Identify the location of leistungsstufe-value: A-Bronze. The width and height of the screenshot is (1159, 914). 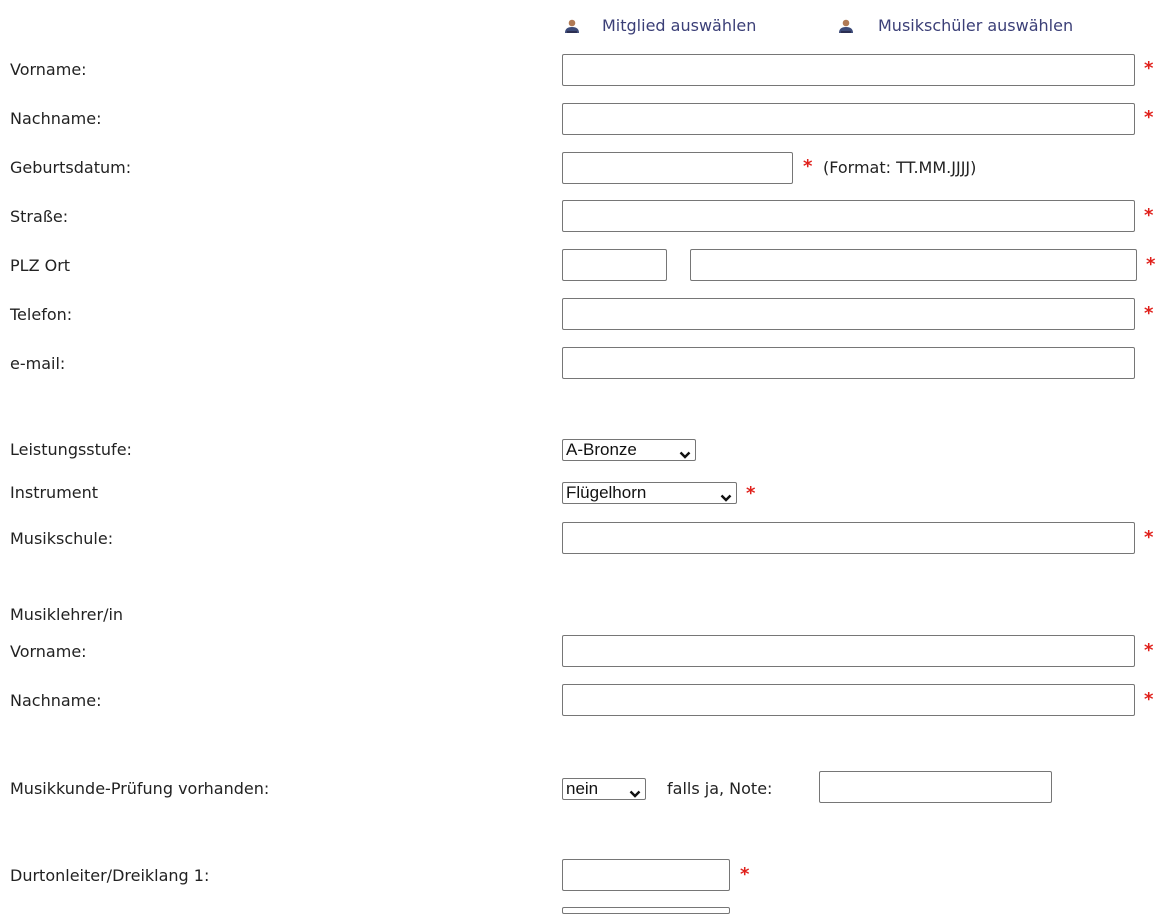
(601, 449).